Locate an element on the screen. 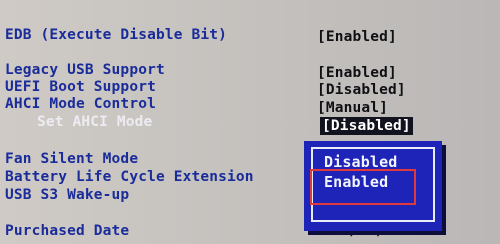 The height and width of the screenshot is (244, 500). uefi-boot-value: [Disabled] is located at coordinates (361, 90).